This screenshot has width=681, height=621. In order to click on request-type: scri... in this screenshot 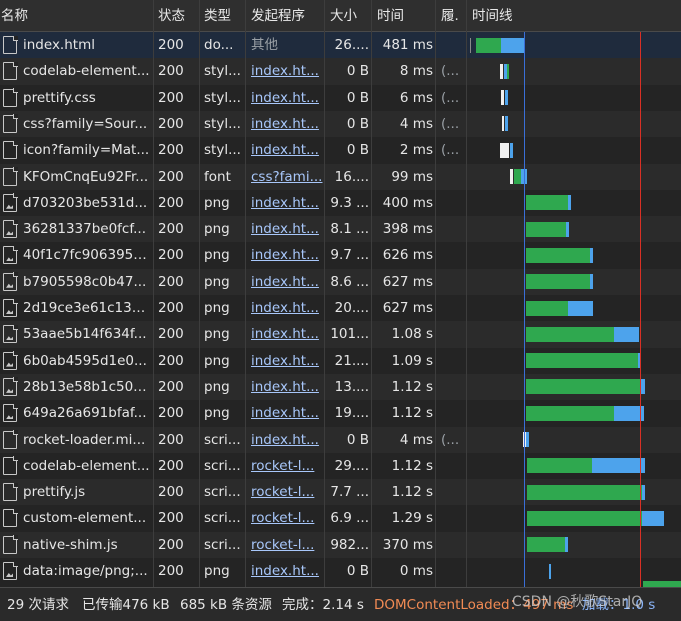, I will do `click(222, 439)`.